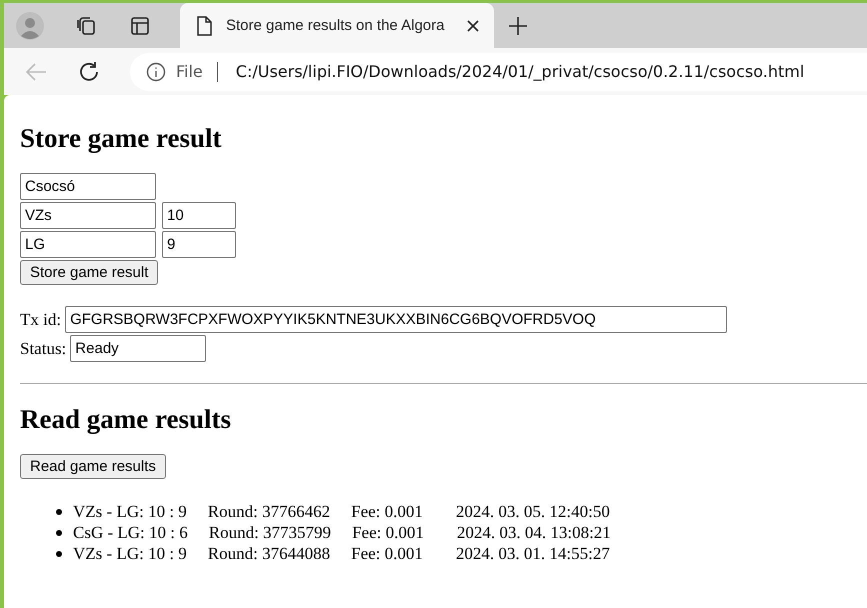 The height and width of the screenshot is (608, 867). I want to click on score-field: 10, so click(199, 215).